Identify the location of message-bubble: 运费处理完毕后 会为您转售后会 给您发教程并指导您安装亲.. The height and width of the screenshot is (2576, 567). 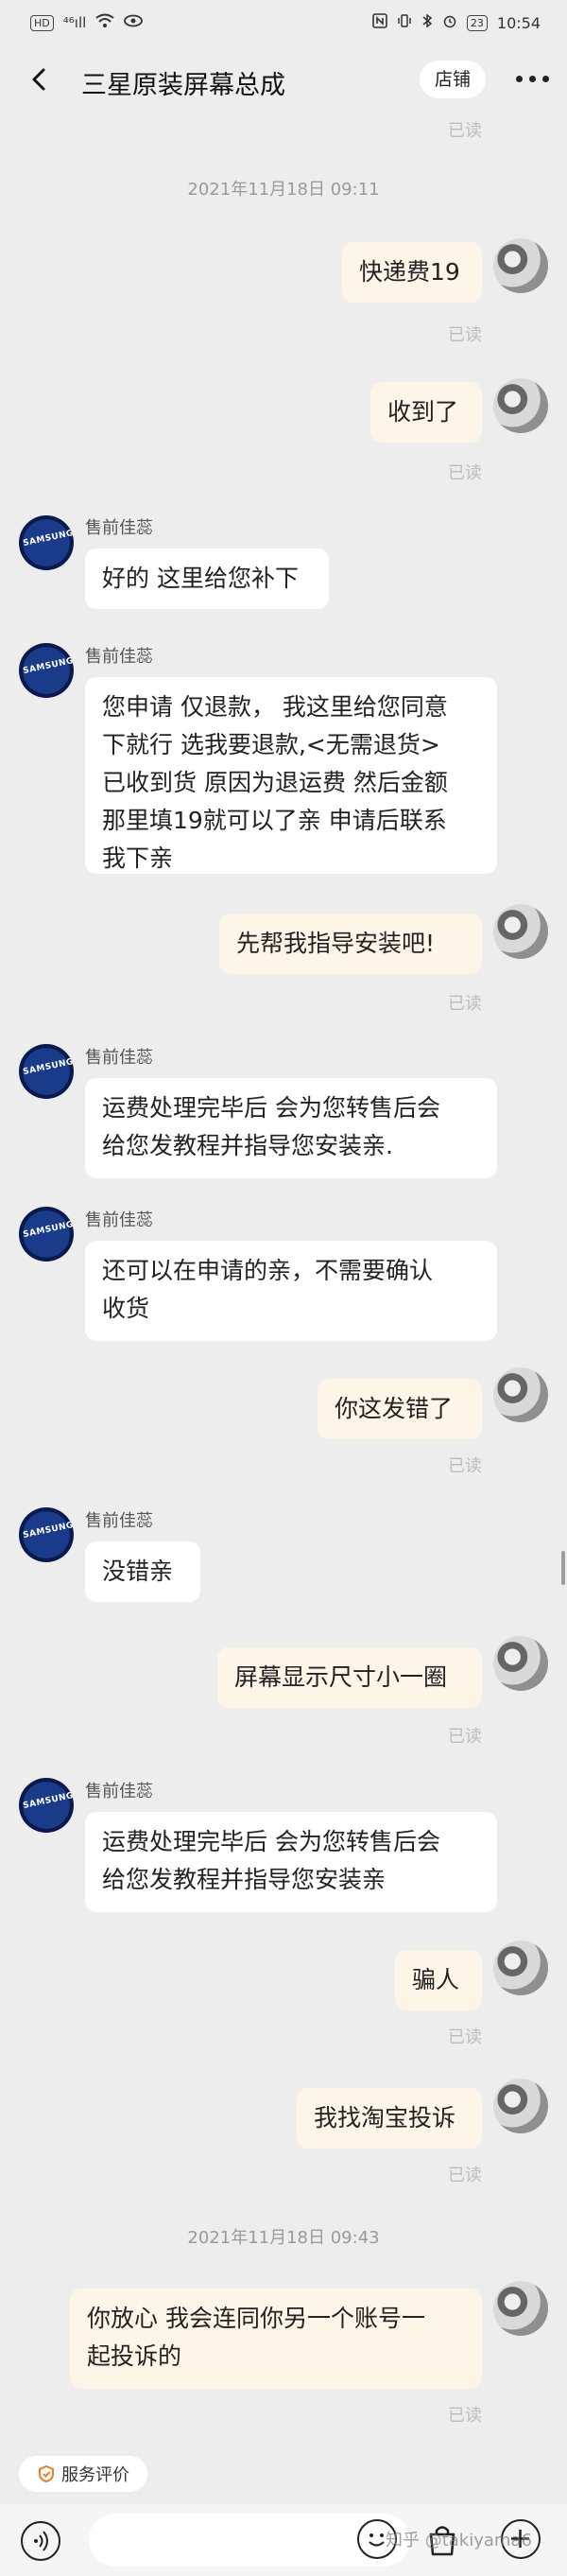
(291, 1128).